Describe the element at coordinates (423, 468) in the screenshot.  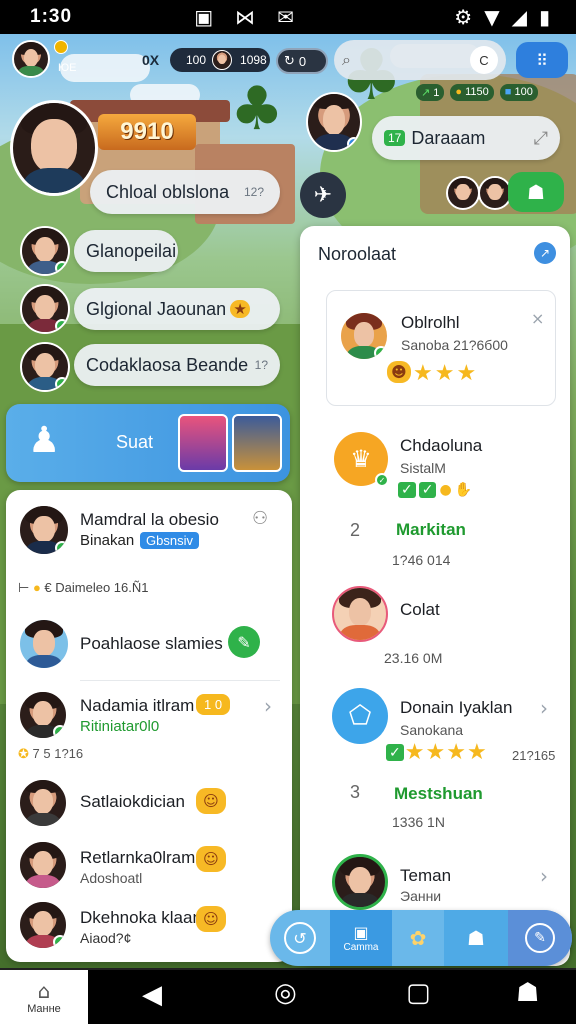
I see `list-item-sub: SistalМ` at that location.